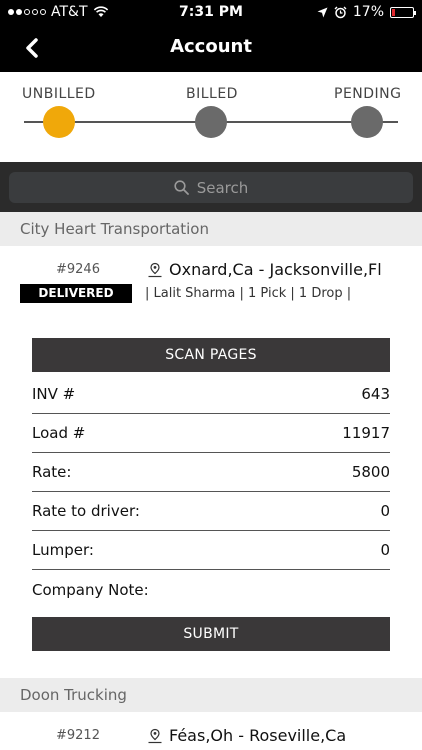  I want to click on battery-fill, so click(393, 12).